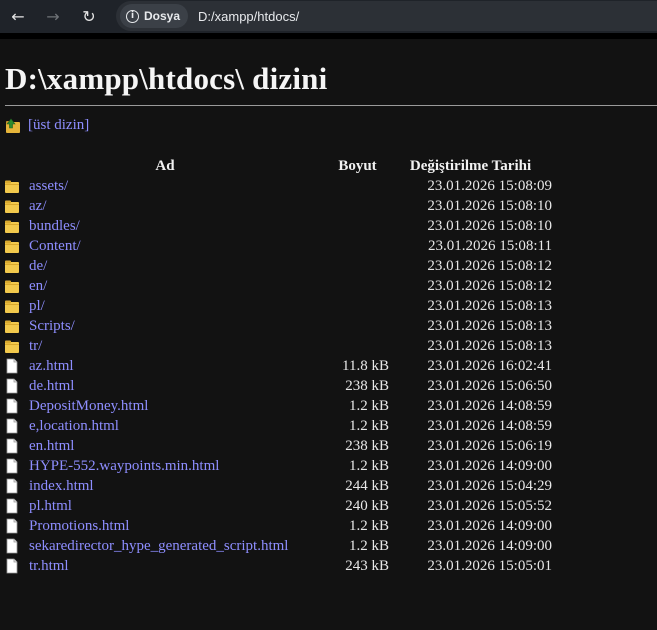 The height and width of the screenshot is (630, 657). What do you see at coordinates (37, 206) in the screenshot?
I see `entry-link: az/` at bounding box center [37, 206].